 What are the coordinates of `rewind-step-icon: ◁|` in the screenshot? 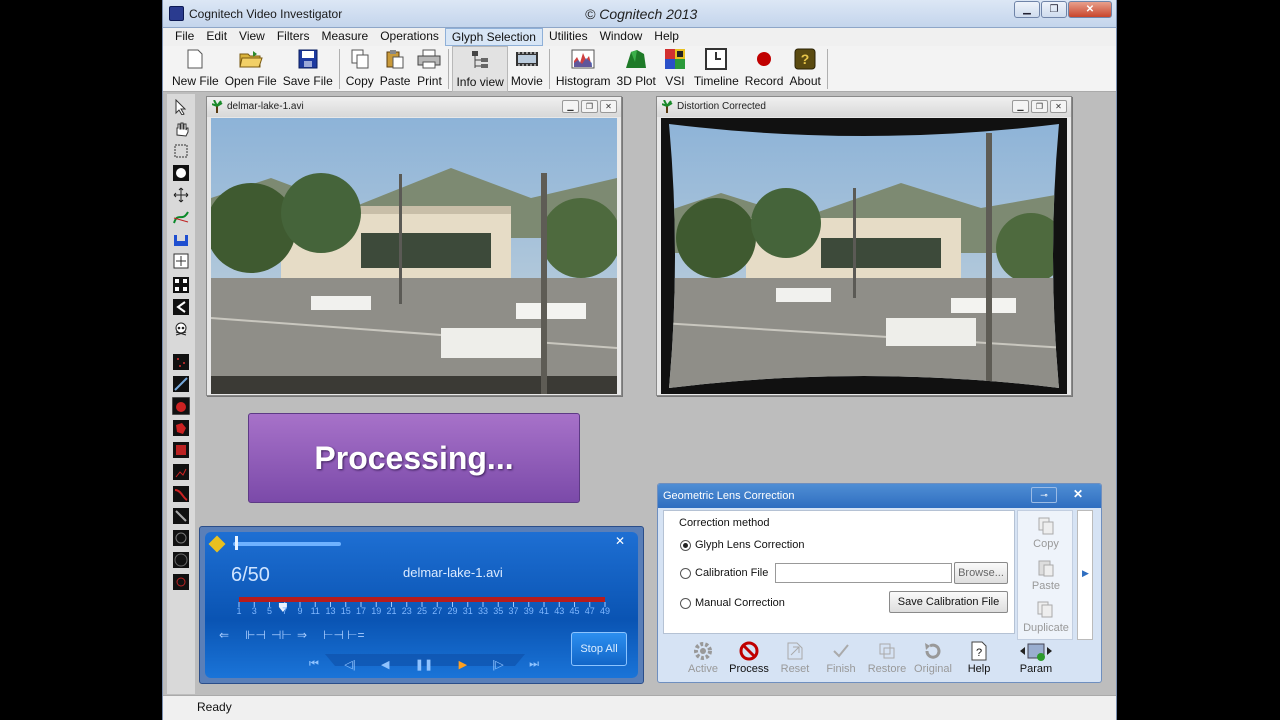 It's located at (349, 666).